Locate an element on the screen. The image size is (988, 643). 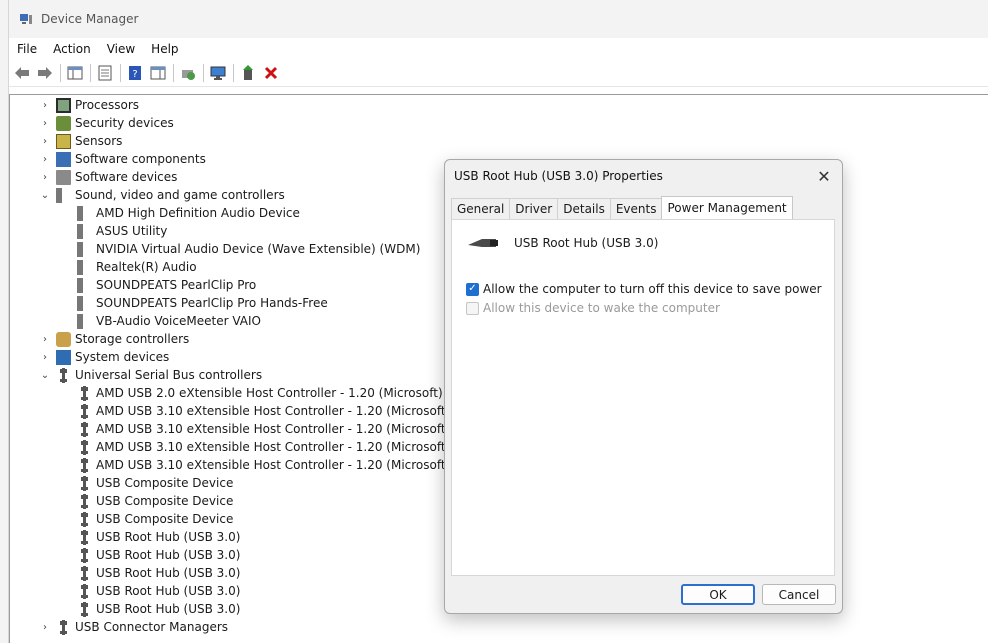
tree-device-item: AMD High Definition Audio Device is located at coordinates (188, 213).